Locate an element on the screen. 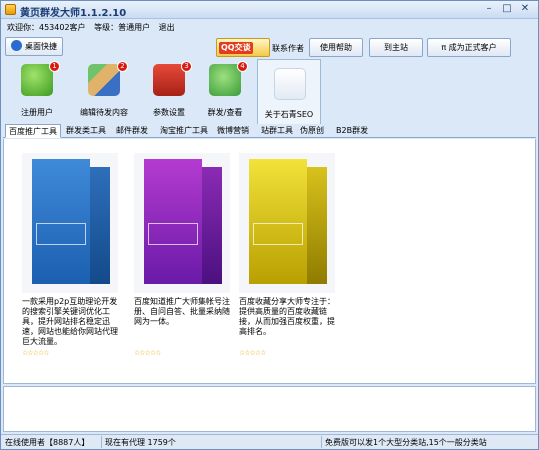 Image resolution: width=539 pixels, height=450 pixels. toolbar-about: 关于石青SEO is located at coordinates (289, 91).